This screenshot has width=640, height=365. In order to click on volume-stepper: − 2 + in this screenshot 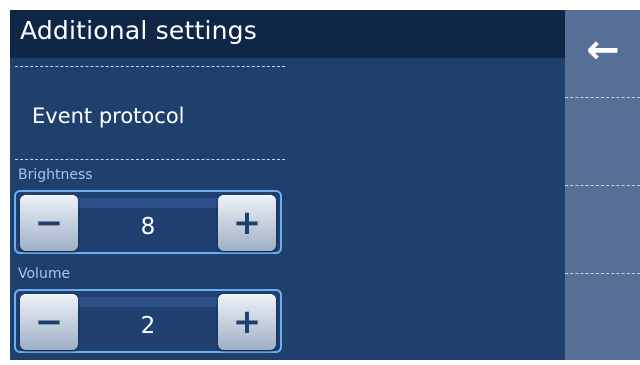, I will do `click(148, 321)`.